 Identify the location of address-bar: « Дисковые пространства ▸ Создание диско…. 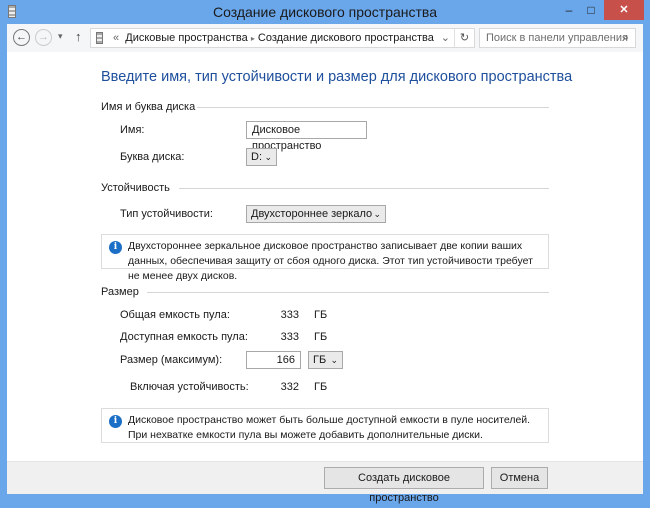
(282, 38).